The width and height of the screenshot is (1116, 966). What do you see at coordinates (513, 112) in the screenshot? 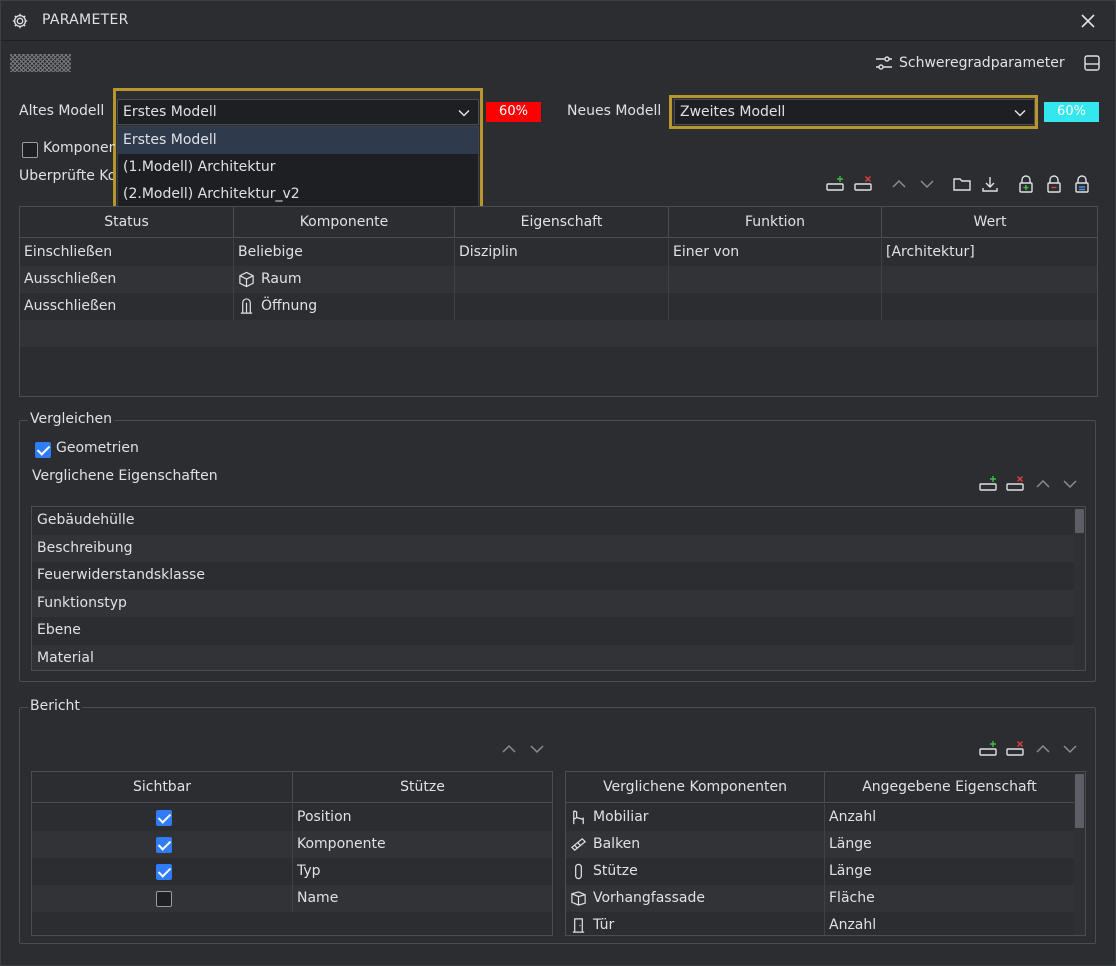
I see `old-model-percent: 60%` at bounding box center [513, 112].